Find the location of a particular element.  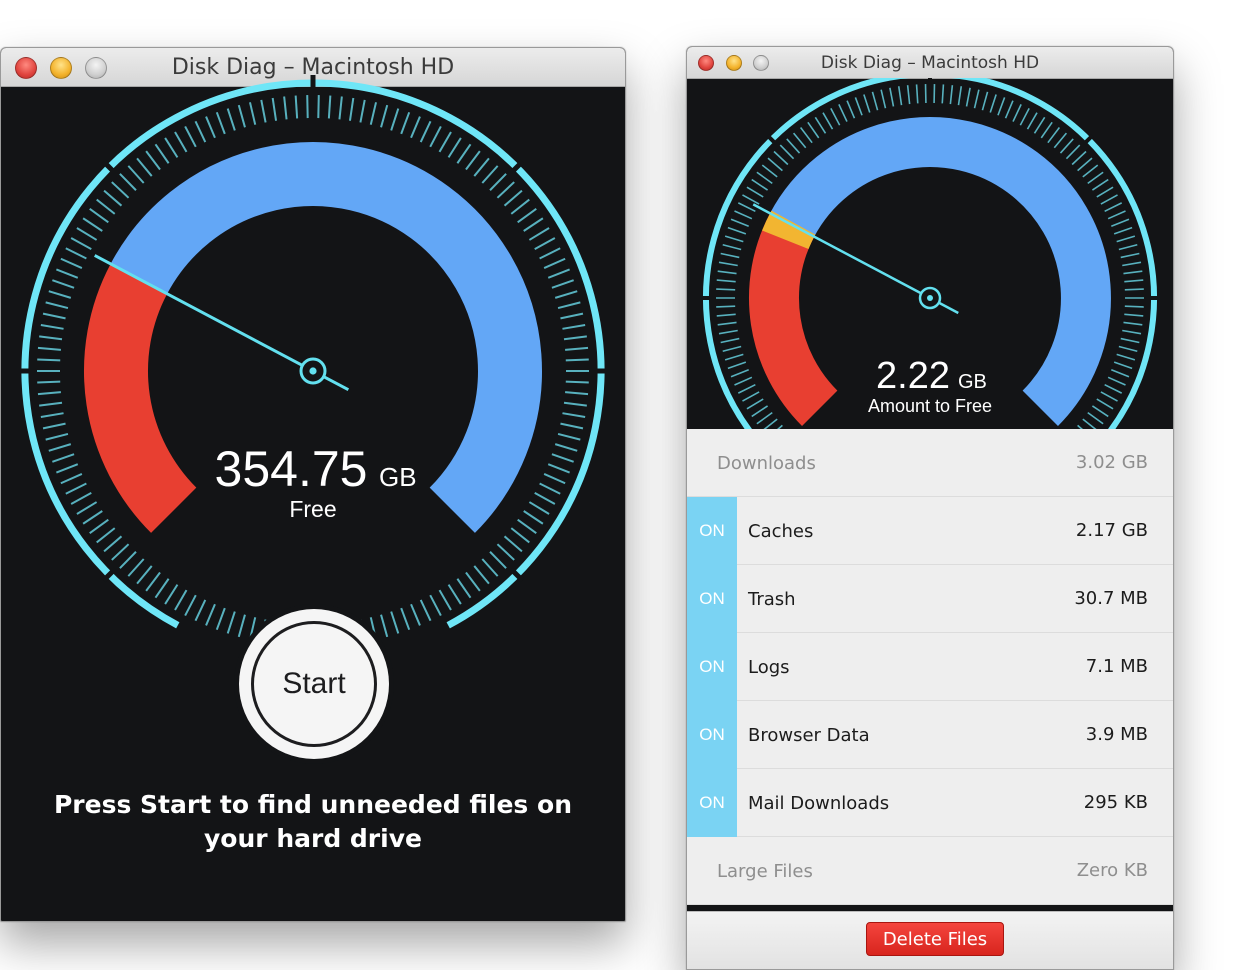

delete-files-button: Delete Files is located at coordinates (935, 939).